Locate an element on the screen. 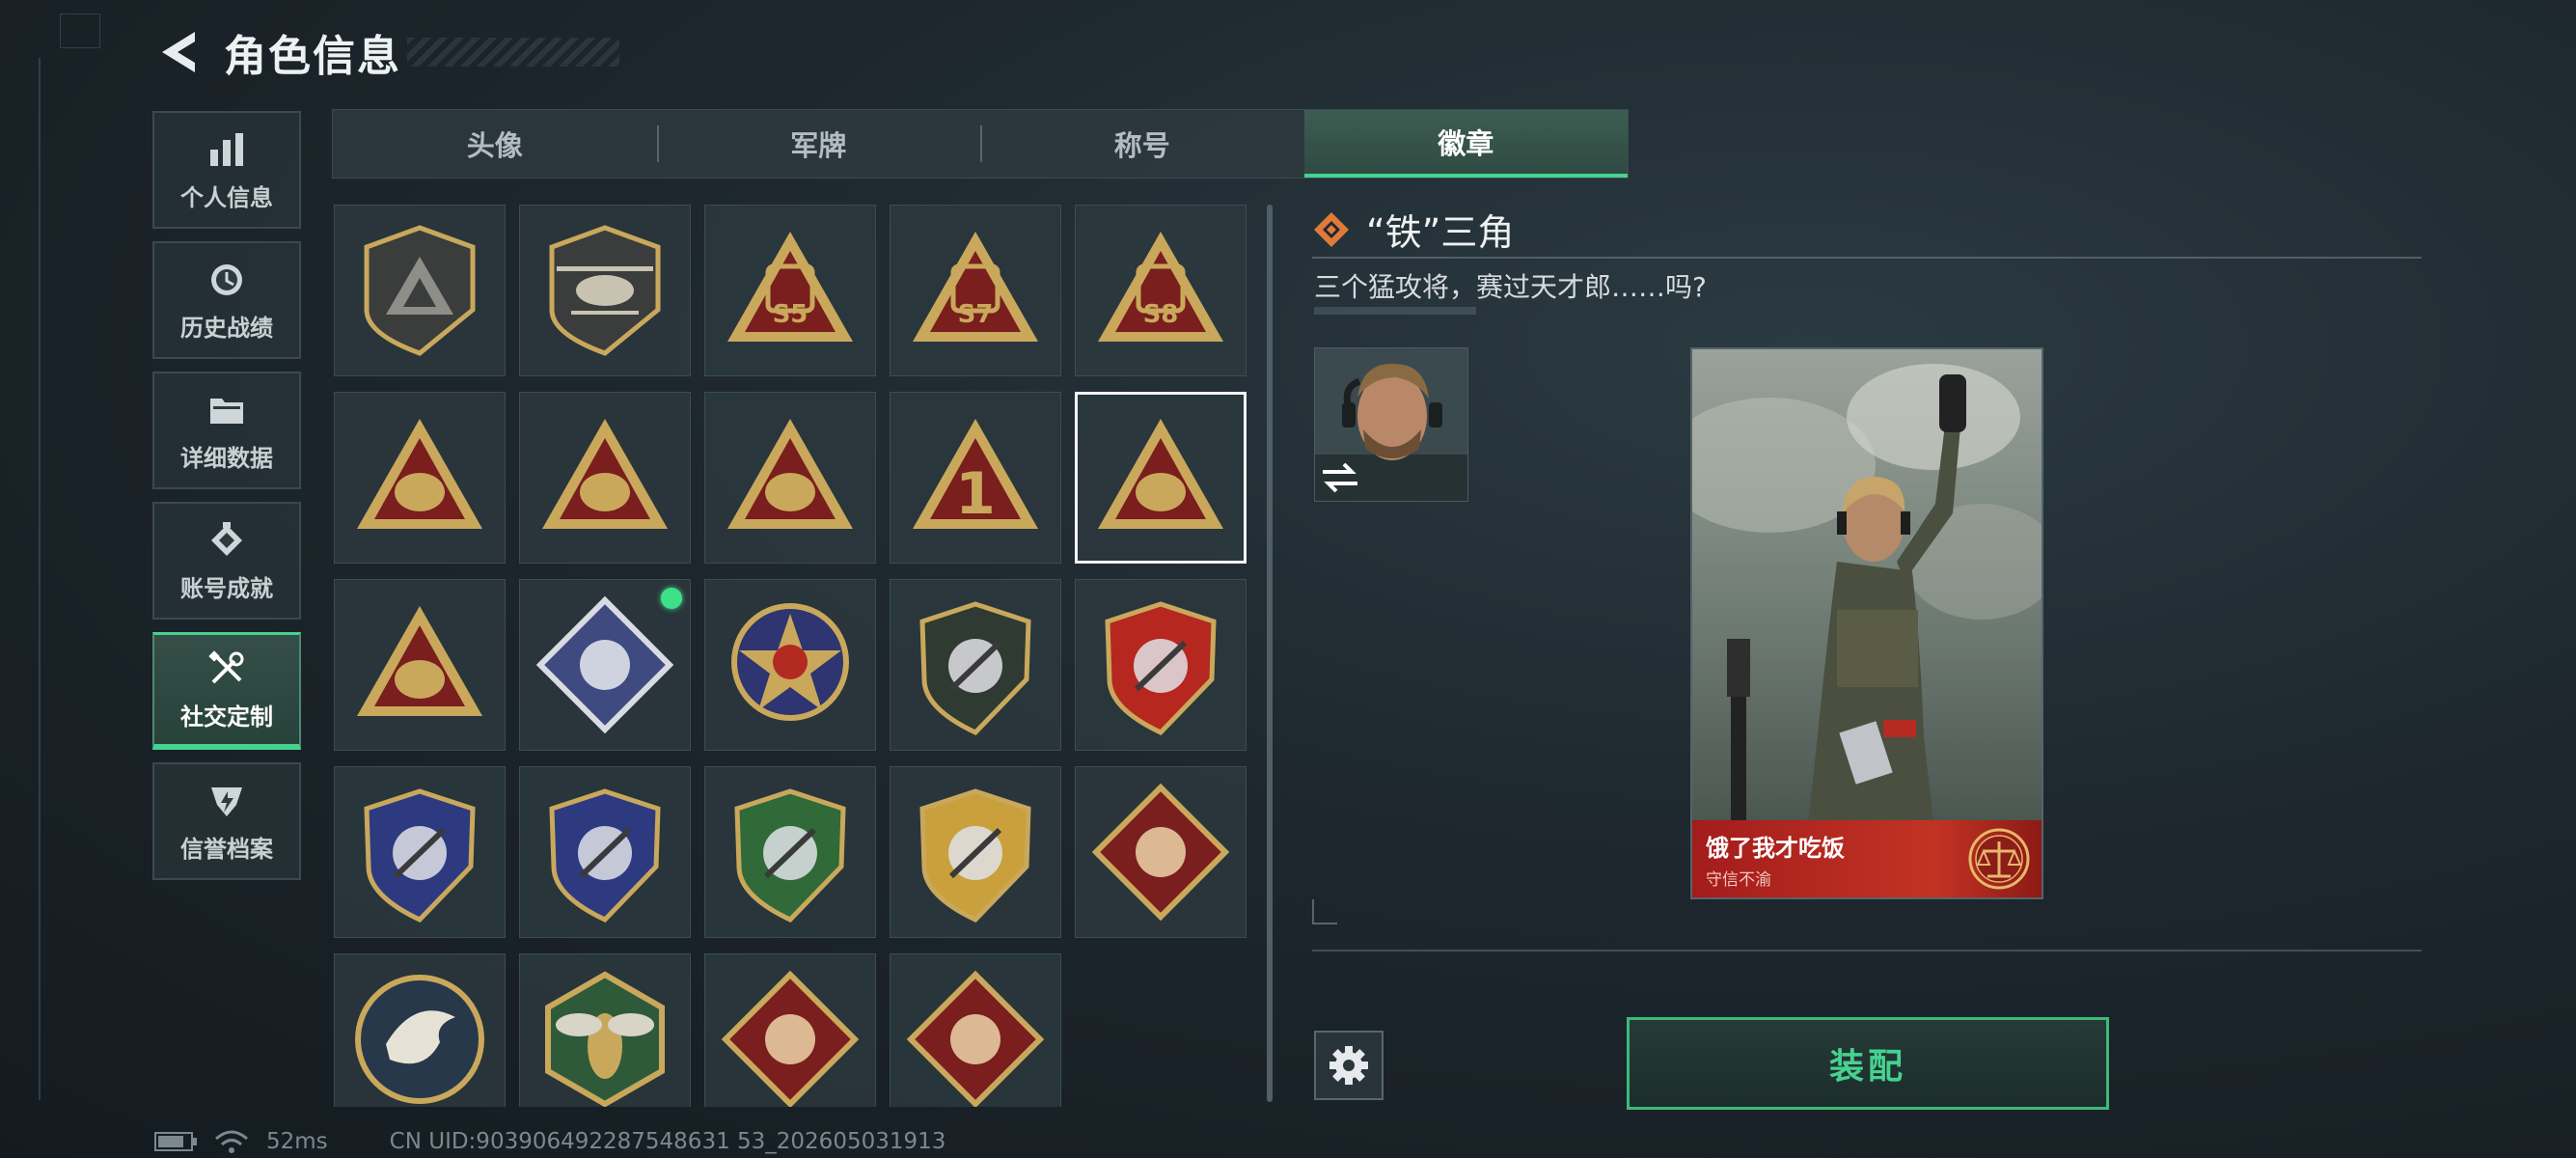 The width and height of the screenshot is (2576, 1158). wifi-icon is located at coordinates (232, 1141).